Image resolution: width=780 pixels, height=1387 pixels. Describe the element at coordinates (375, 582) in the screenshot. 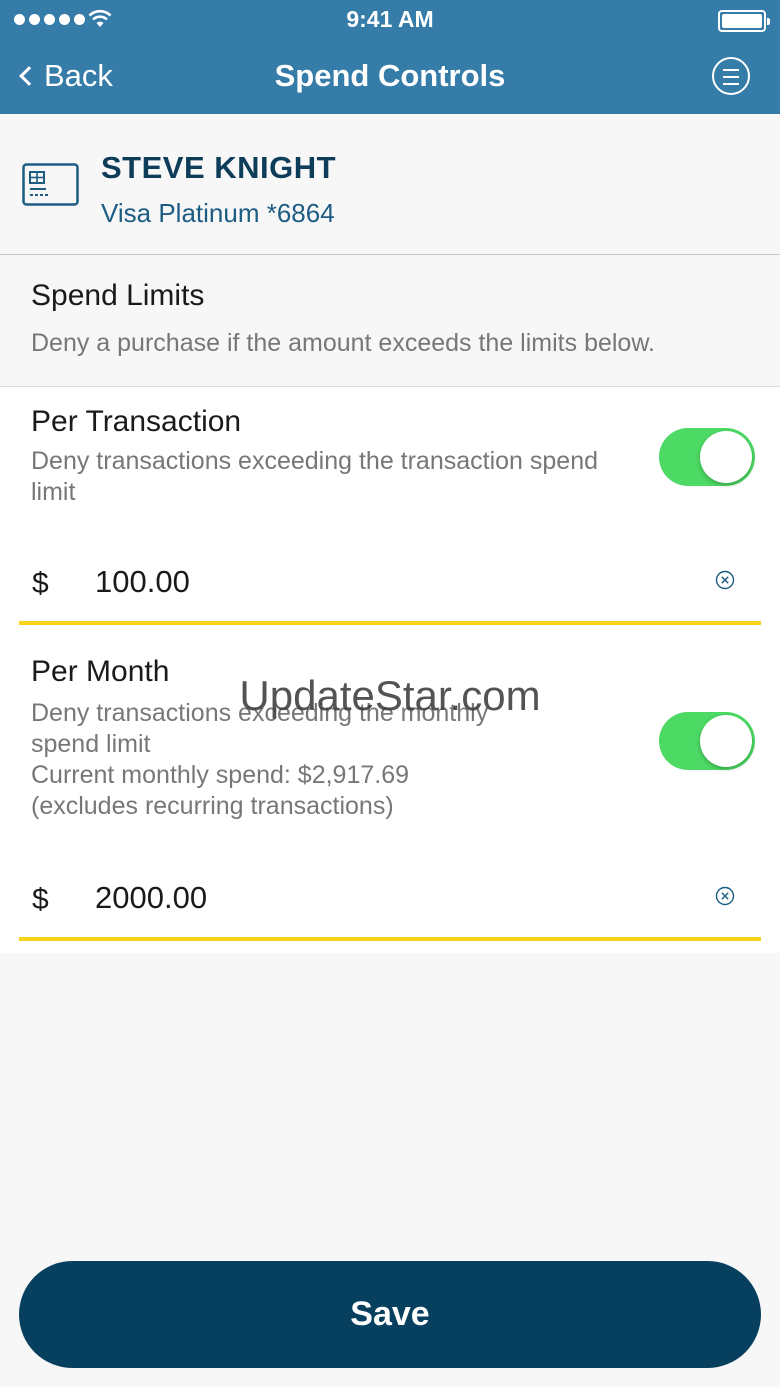

I see `per-transaction-amount-input` at that location.